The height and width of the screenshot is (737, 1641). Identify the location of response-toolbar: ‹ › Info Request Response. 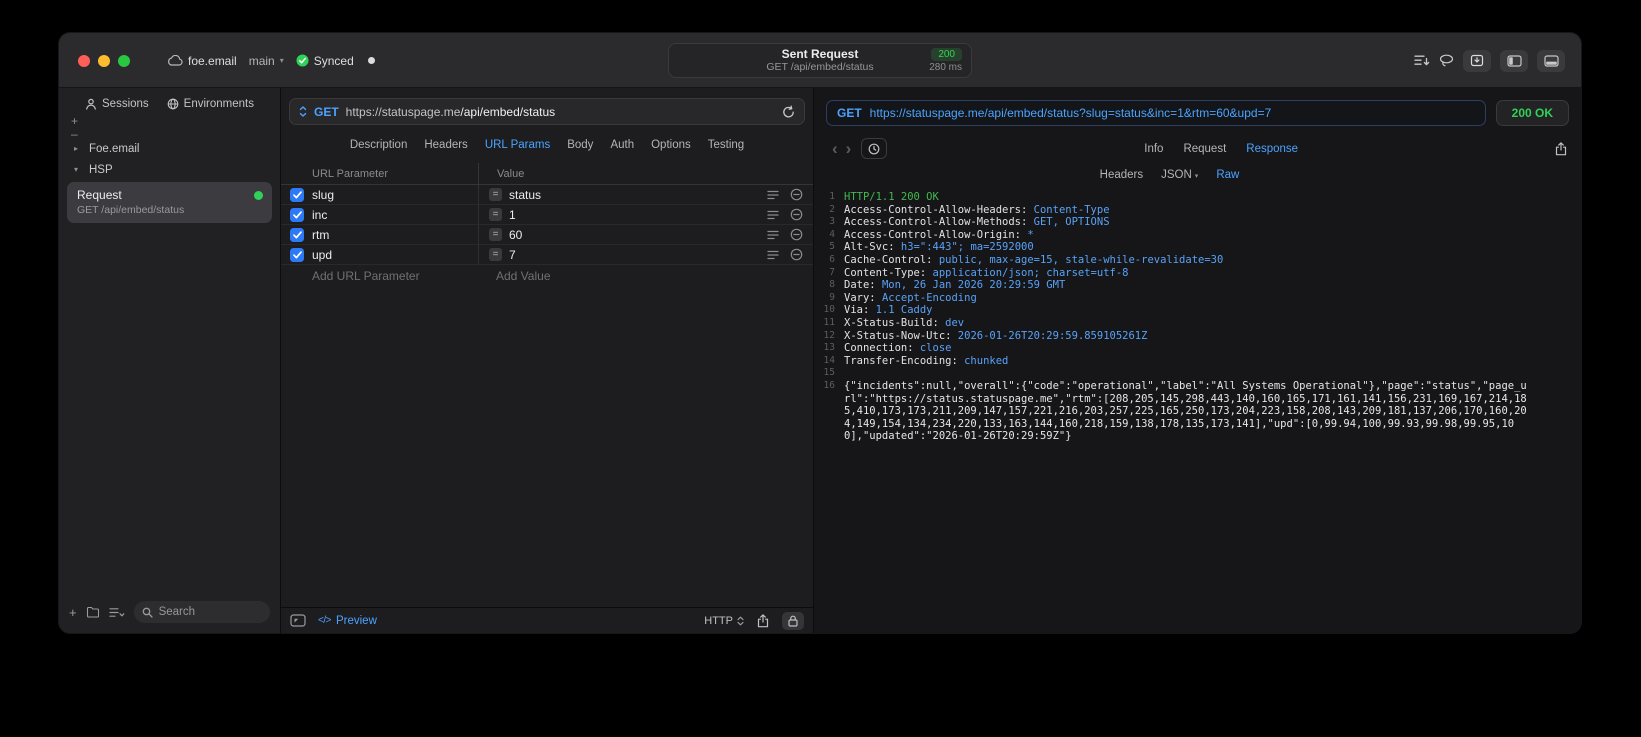
(1197, 148).